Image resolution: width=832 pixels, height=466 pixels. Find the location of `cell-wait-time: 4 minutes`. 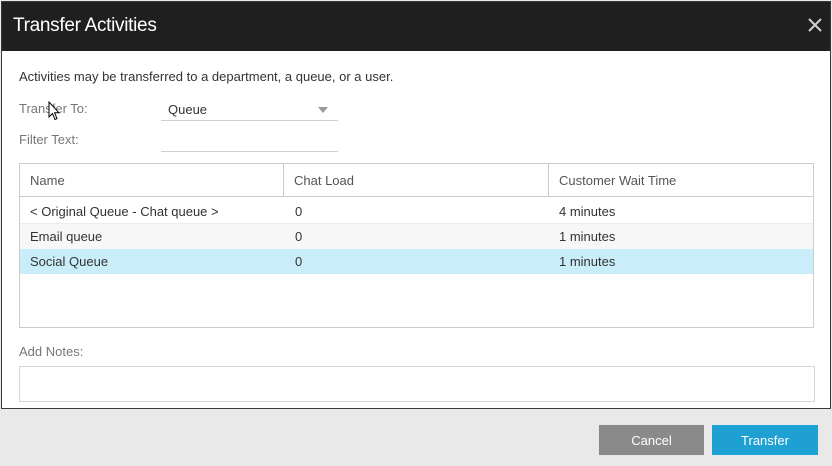

cell-wait-time: 4 minutes is located at coordinates (587, 211).